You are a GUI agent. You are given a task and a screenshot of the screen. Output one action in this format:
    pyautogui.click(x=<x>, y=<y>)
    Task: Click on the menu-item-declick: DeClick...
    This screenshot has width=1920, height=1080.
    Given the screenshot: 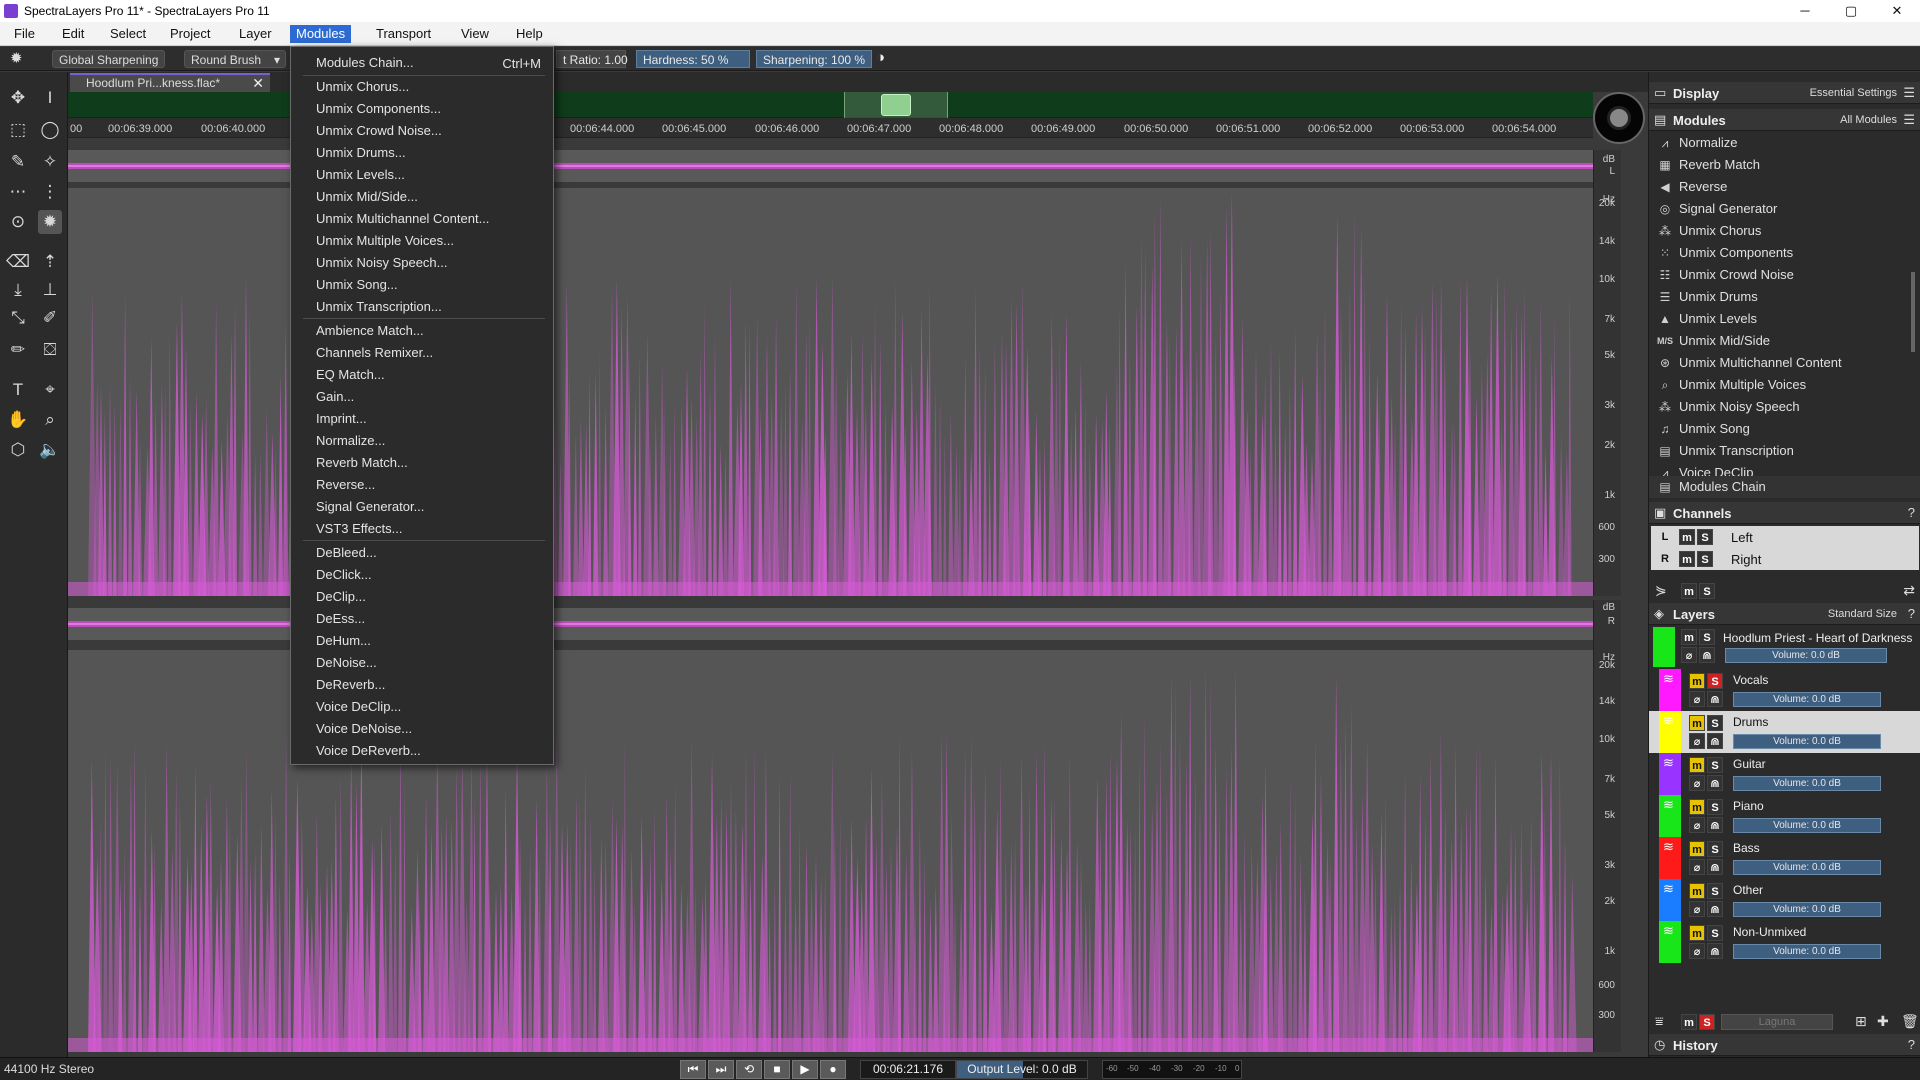 What is the action you would take?
    pyautogui.click(x=344, y=575)
    